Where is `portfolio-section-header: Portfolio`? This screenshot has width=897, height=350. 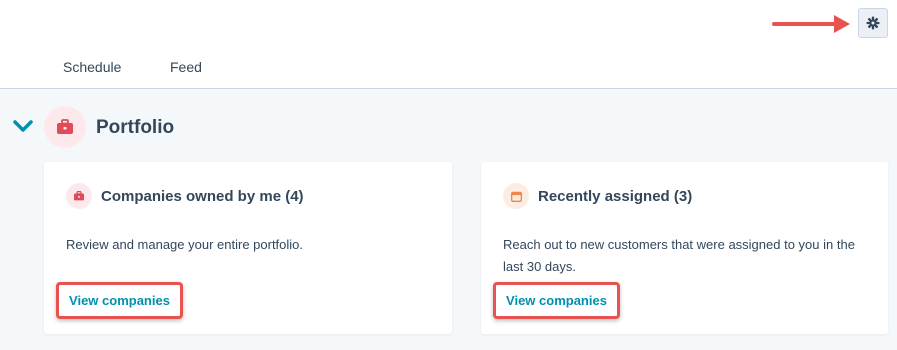 portfolio-section-header: Portfolio is located at coordinates (448, 128).